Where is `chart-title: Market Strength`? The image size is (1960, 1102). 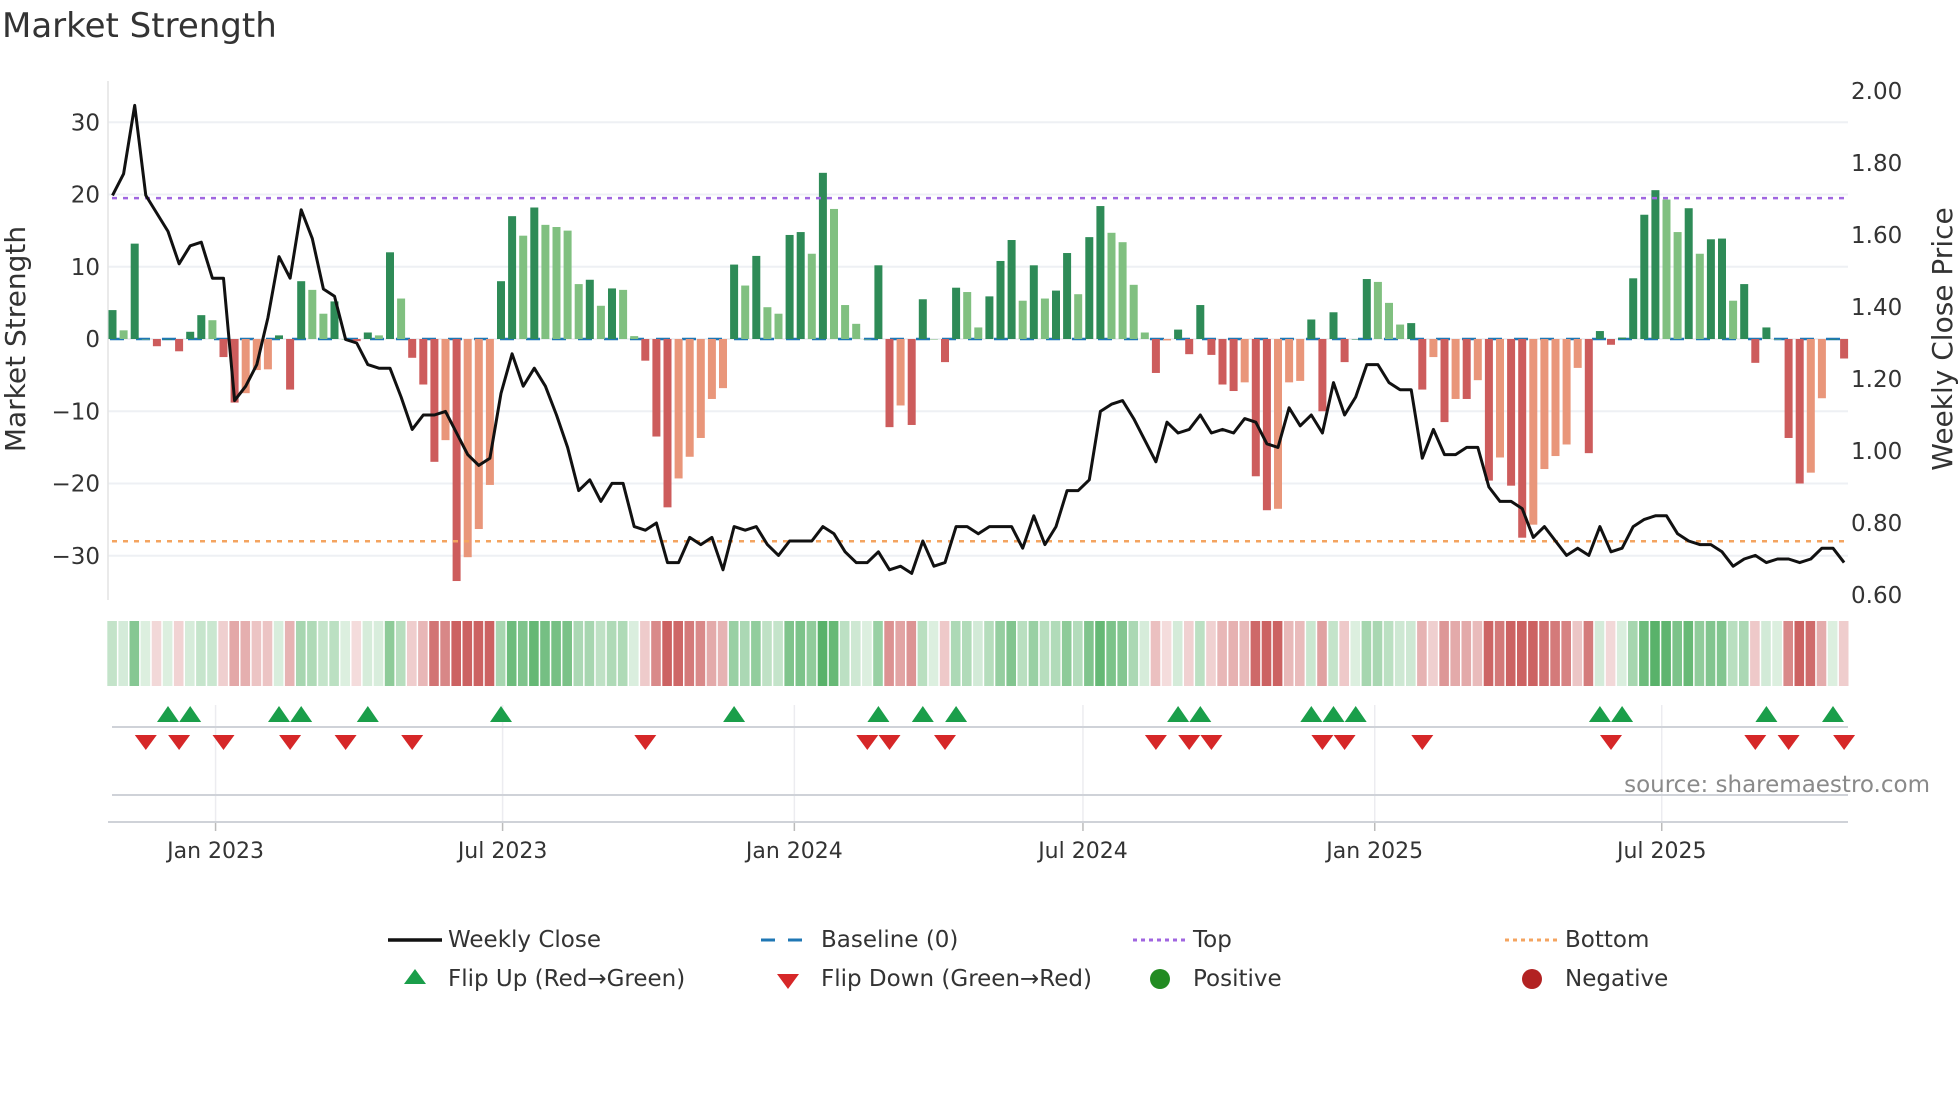
chart-title: Market Strength is located at coordinates (139, 26).